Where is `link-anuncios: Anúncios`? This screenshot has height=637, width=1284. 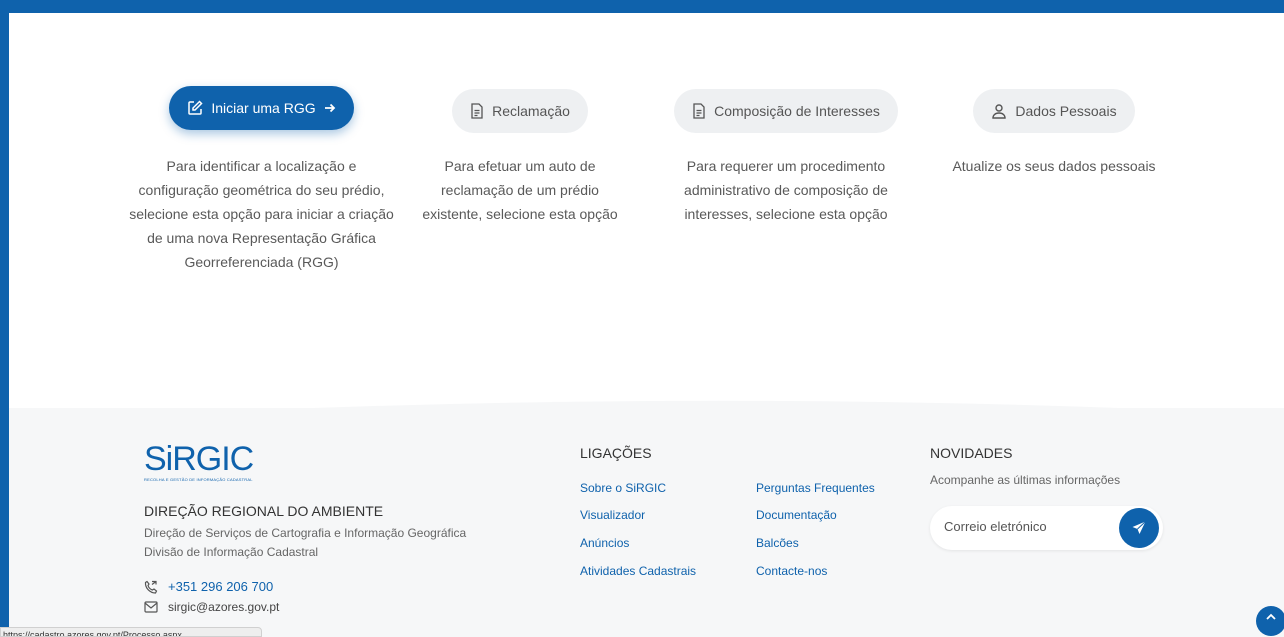
link-anuncios: Anúncios is located at coordinates (604, 543).